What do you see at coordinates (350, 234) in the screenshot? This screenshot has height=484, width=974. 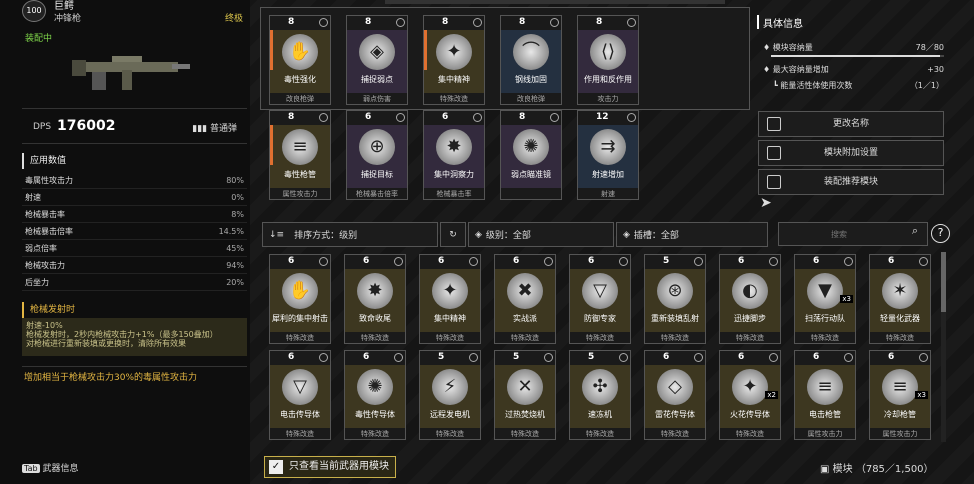 I see `sort-dropdown: ↓≡ 排序方式：级别` at bounding box center [350, 234].